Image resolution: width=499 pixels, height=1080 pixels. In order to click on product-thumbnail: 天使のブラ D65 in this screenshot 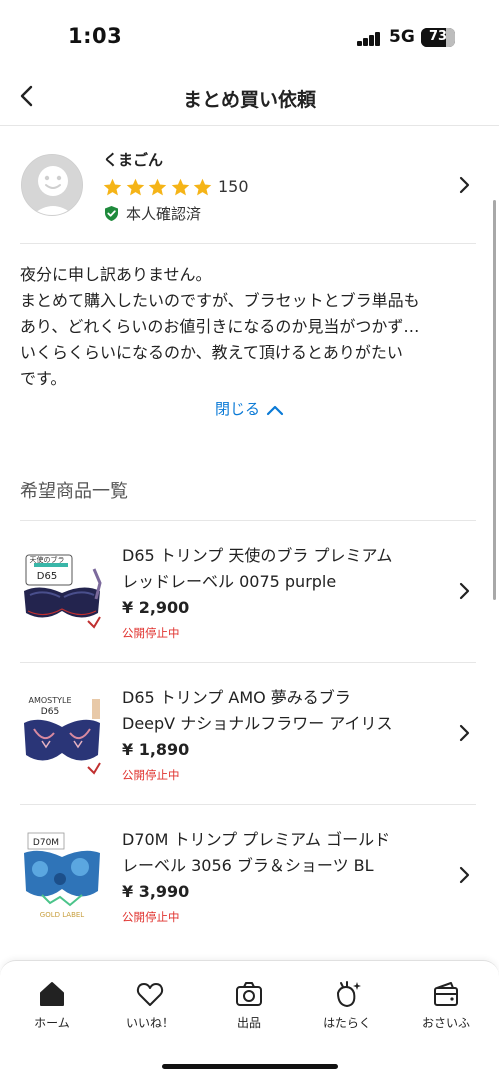, I will do `click(62, 591)`.